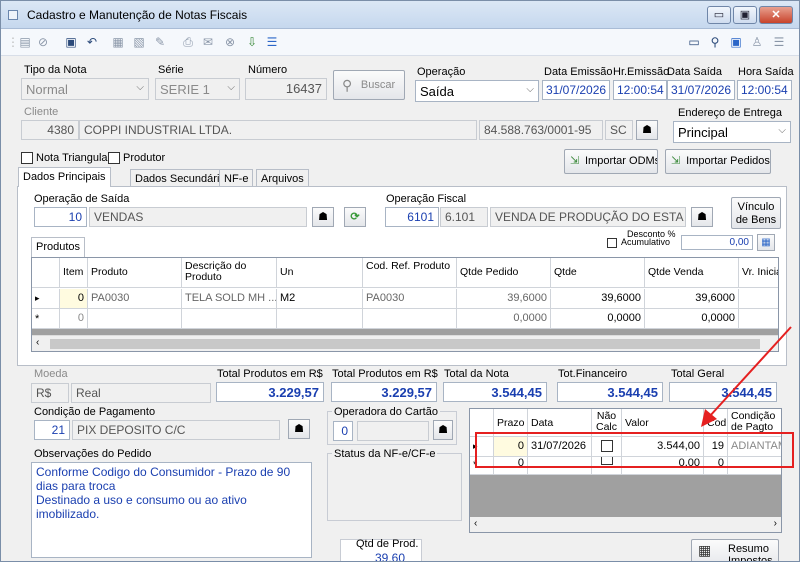  Describe the element at coordinates (732, 132) in the screenshot. I see `endereco-select: Principal ⌵` at that location.